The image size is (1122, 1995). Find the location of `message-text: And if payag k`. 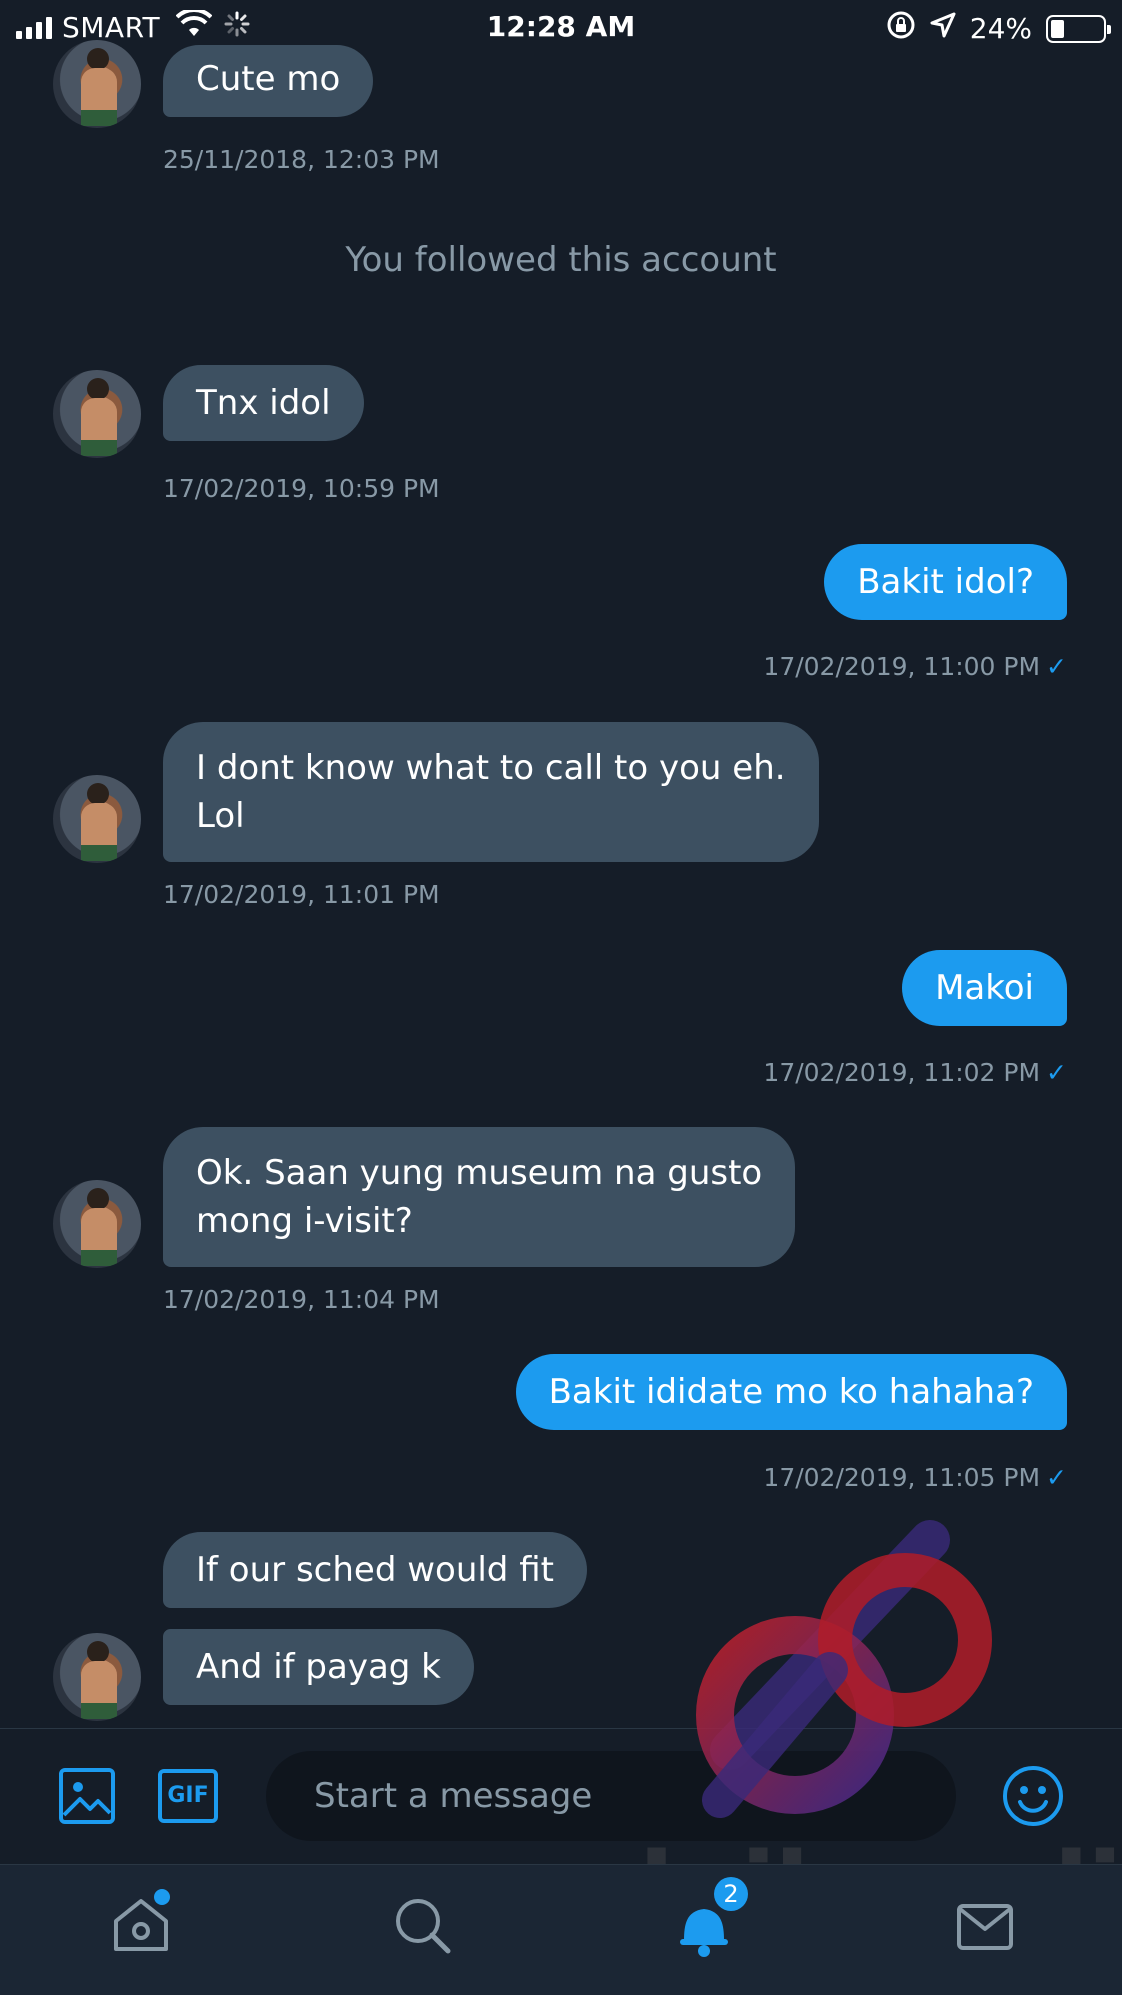

message-text: And if payag k is located at coordinates (318, 1667).